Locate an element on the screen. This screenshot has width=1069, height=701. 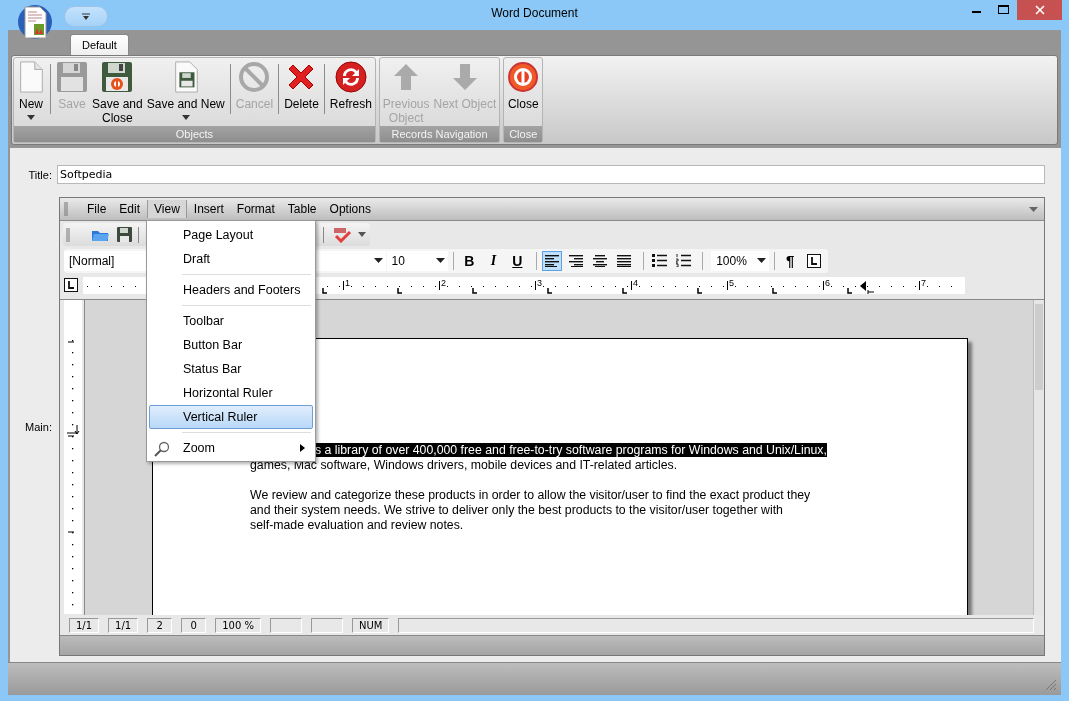
status-cell: 2 is located at coordinates (160, 625).